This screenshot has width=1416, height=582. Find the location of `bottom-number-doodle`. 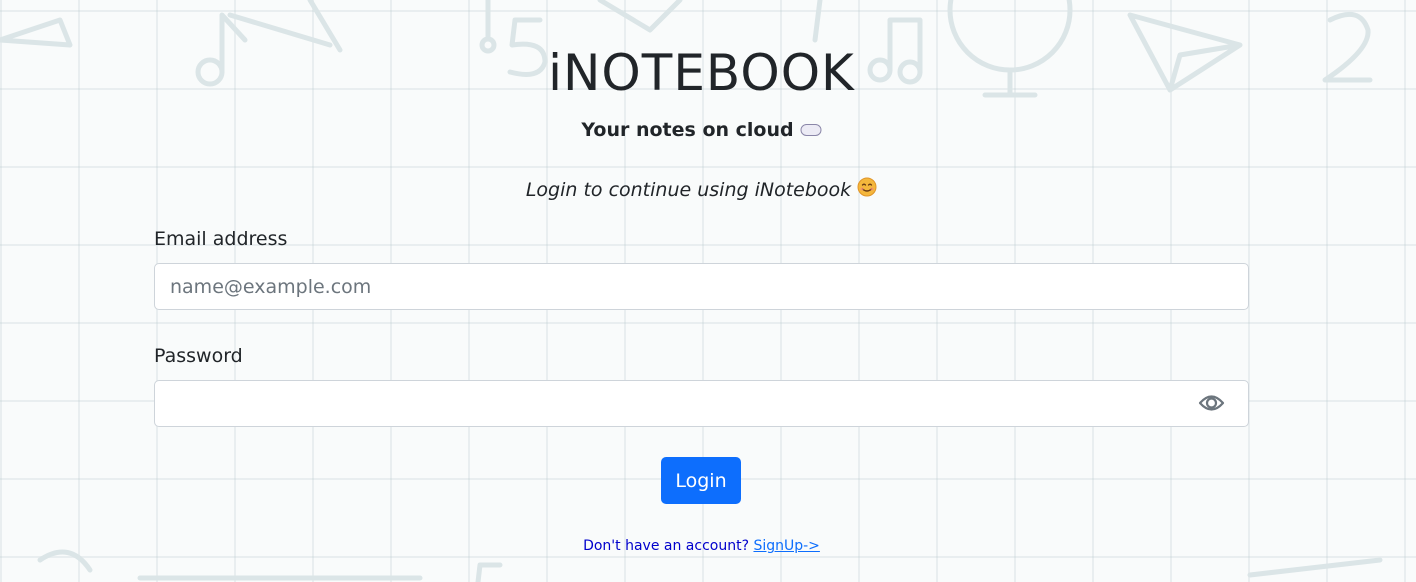

bottom-number-doodle is located at coordinates (65, 561).